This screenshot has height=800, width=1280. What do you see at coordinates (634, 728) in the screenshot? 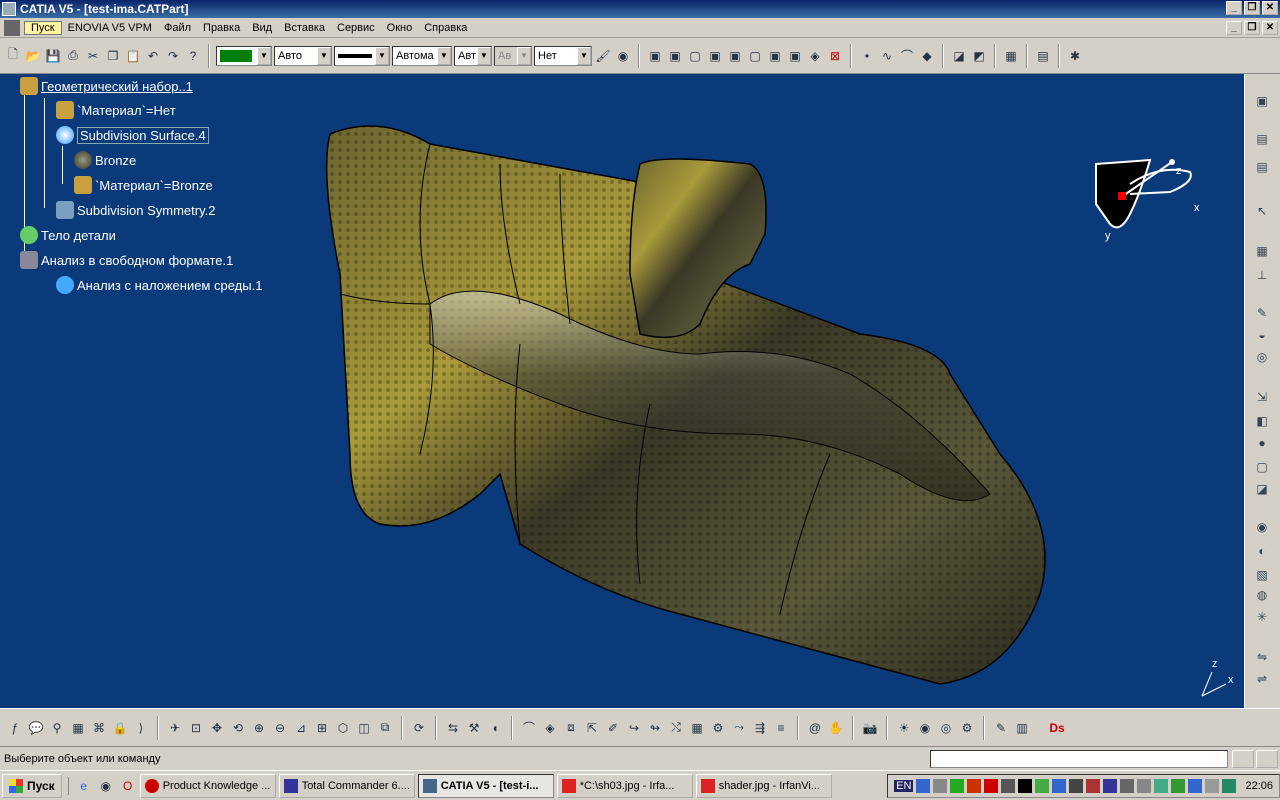
I see `bend-icon: ↪` at bounding box center [634, 728].